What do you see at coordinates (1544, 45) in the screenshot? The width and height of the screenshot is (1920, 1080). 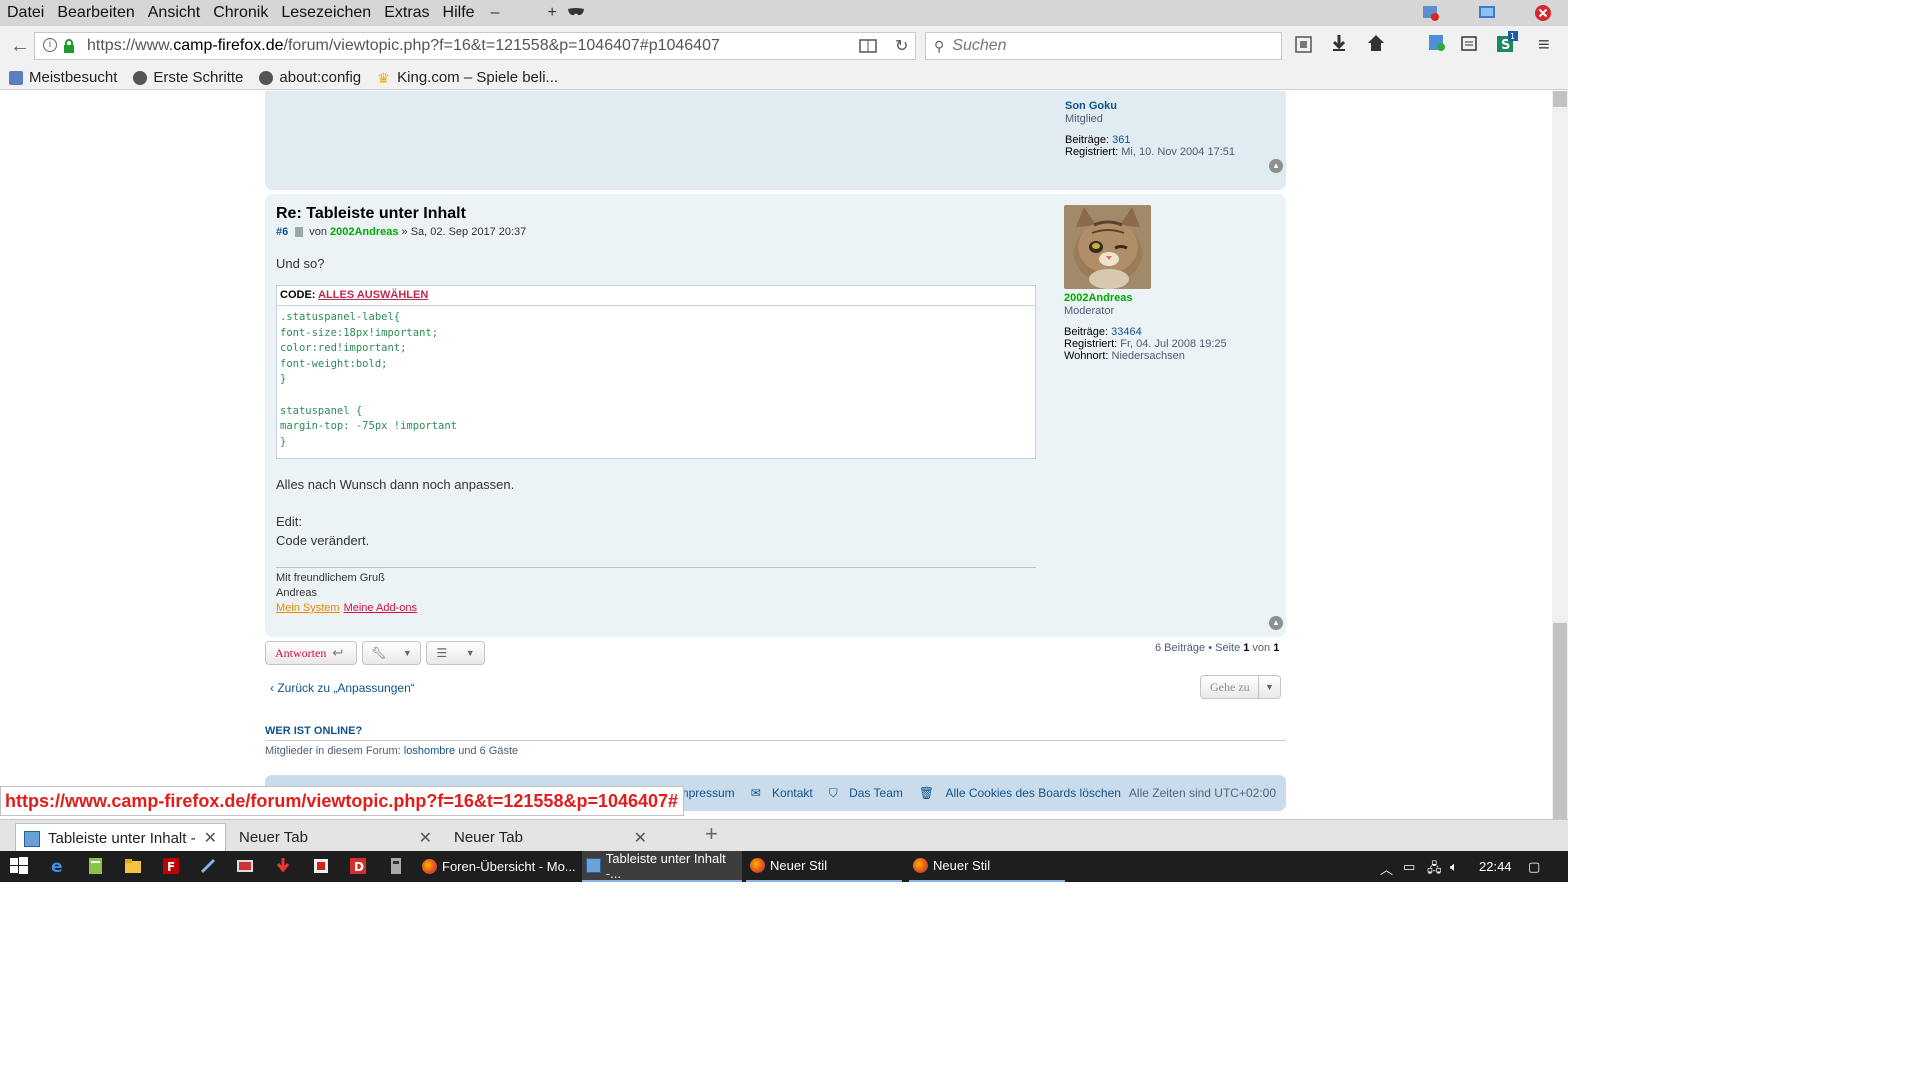 I see `hamburger-menu-icon: ≡` at bounding box center [1544, 45].